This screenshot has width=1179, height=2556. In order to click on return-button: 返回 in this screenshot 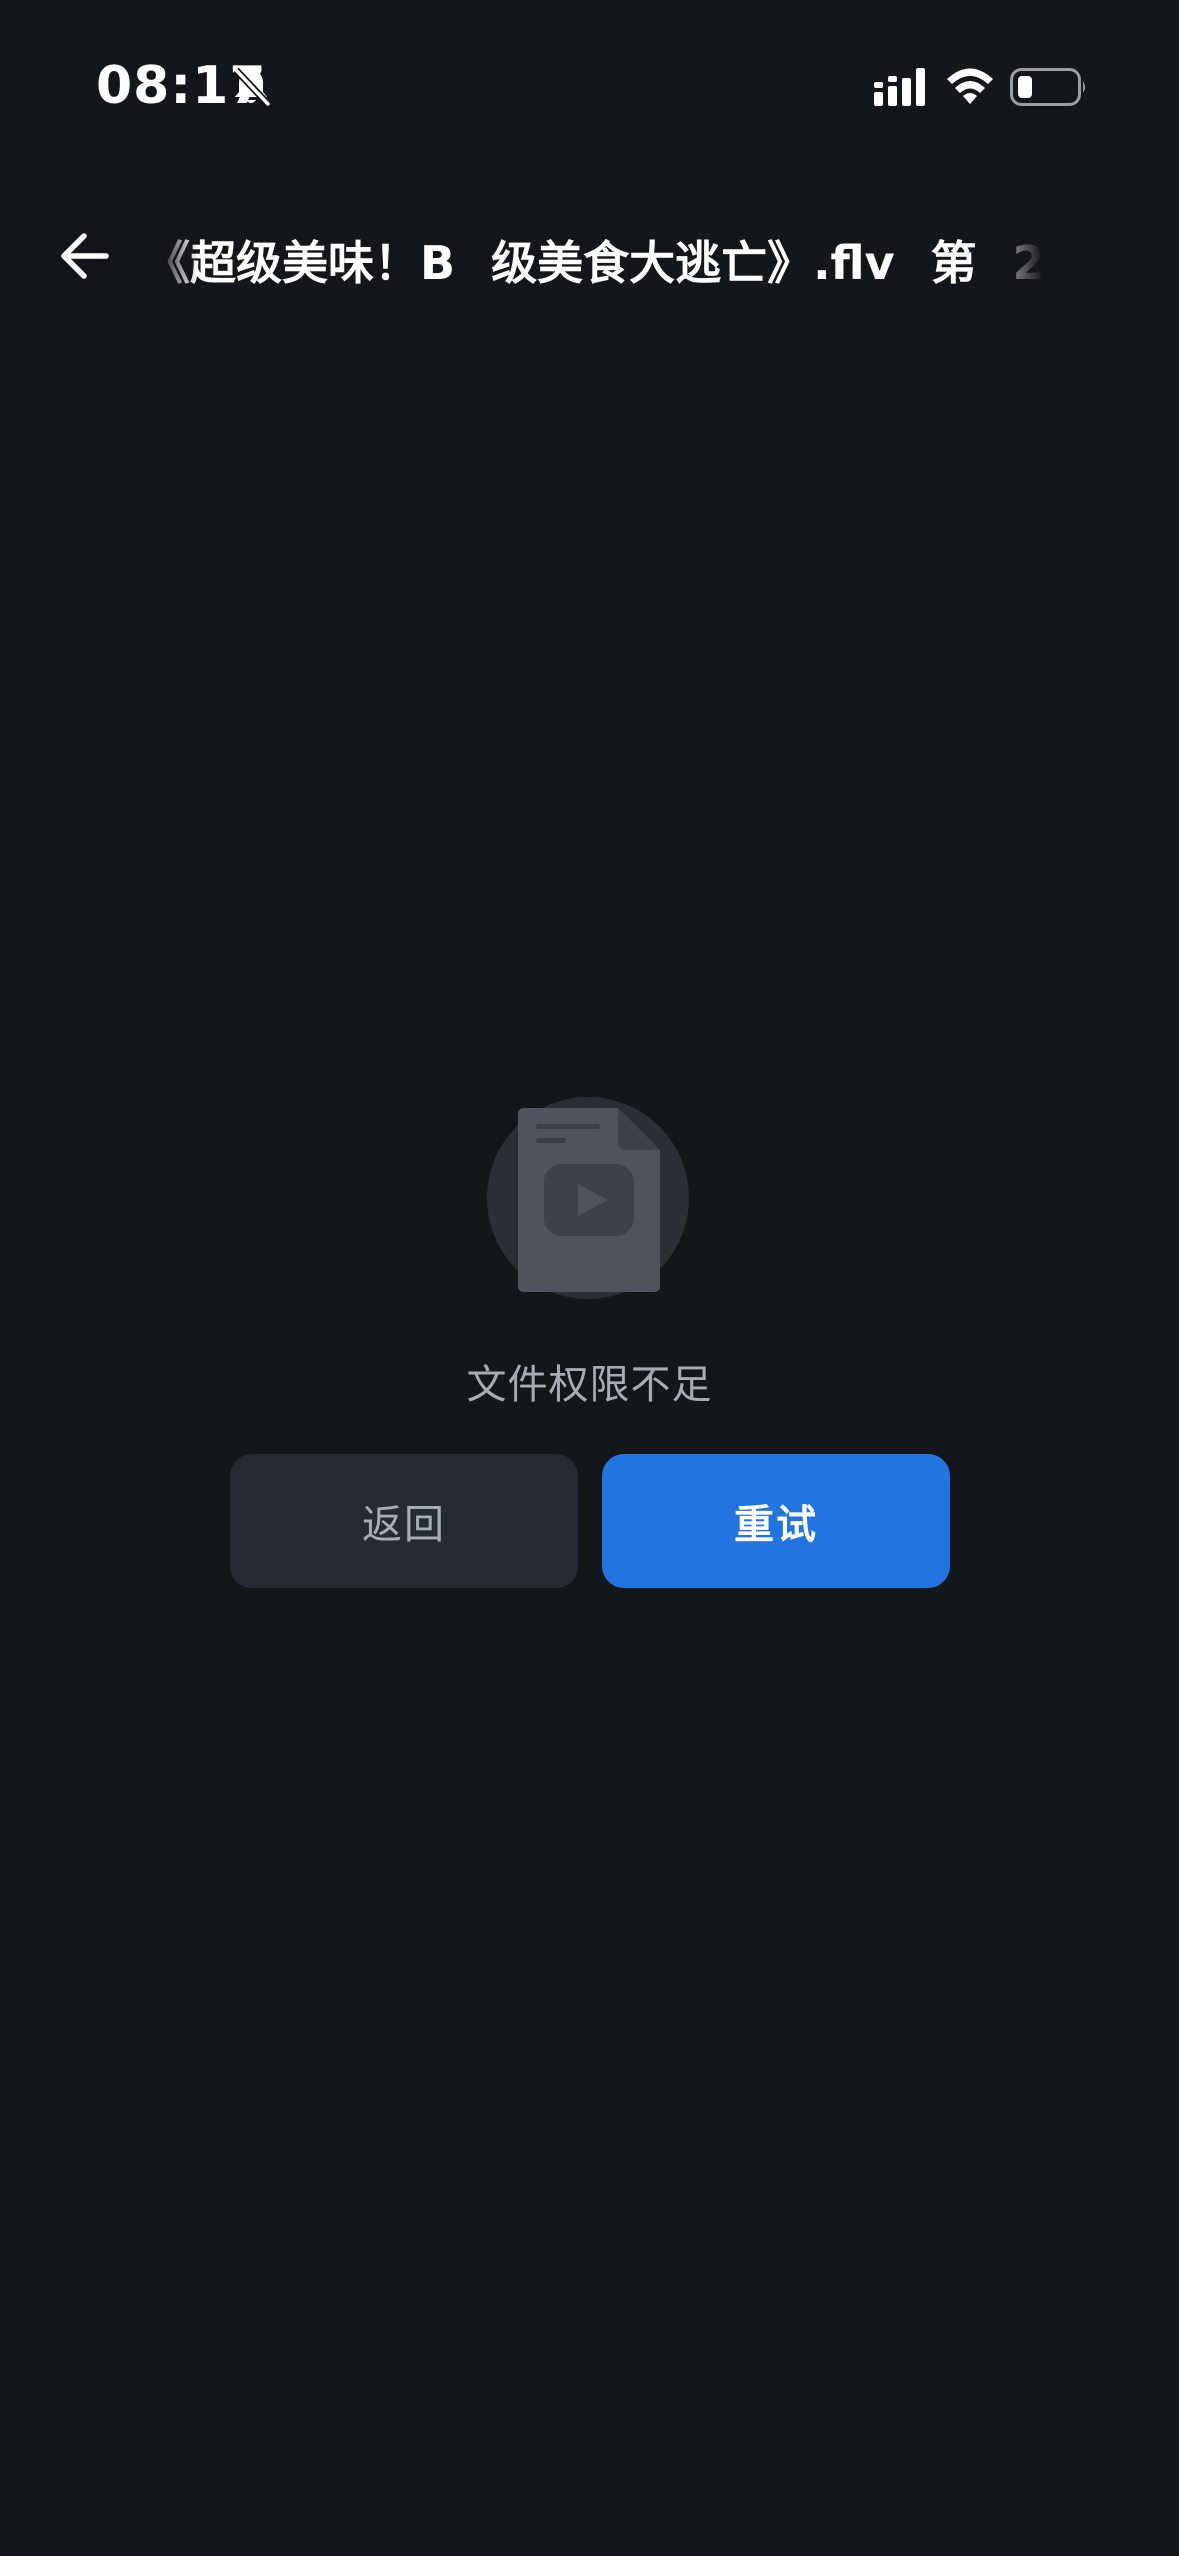, I will do `click(404, 1521)`.